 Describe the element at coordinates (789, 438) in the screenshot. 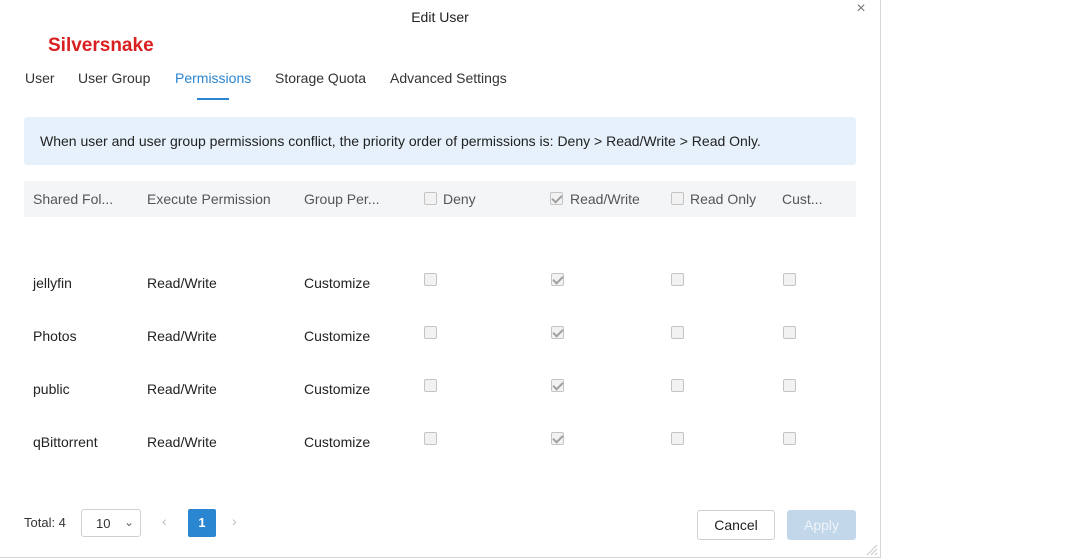

I see `customize-checkbox` at that location.